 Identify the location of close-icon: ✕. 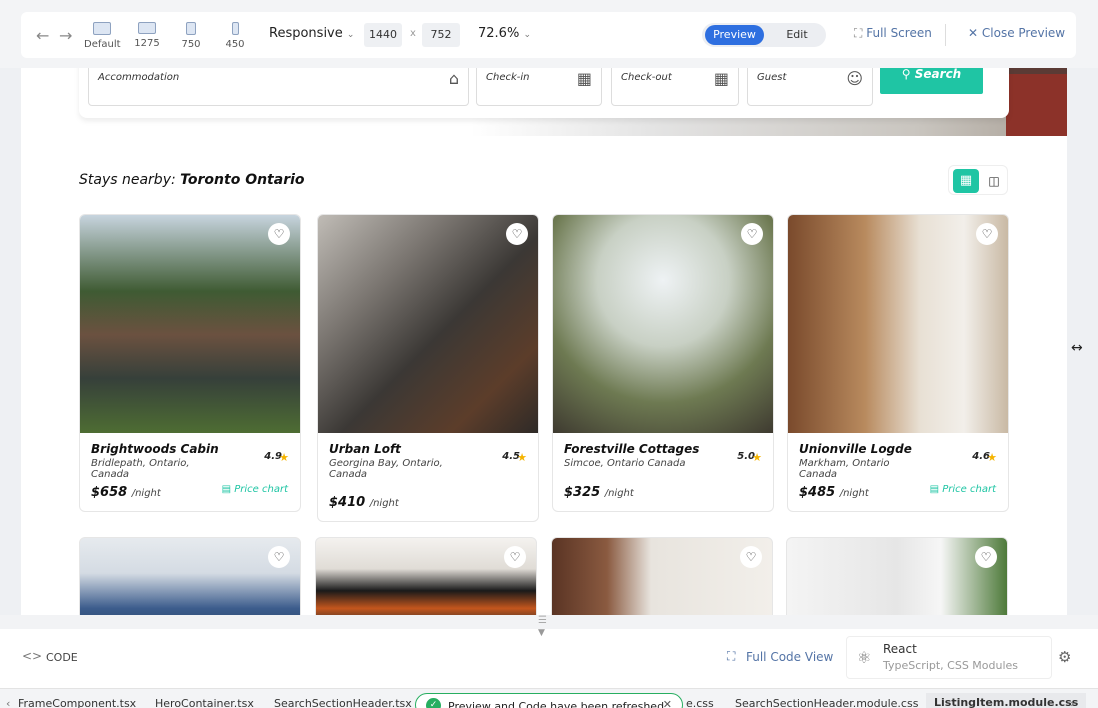
(667, 703).